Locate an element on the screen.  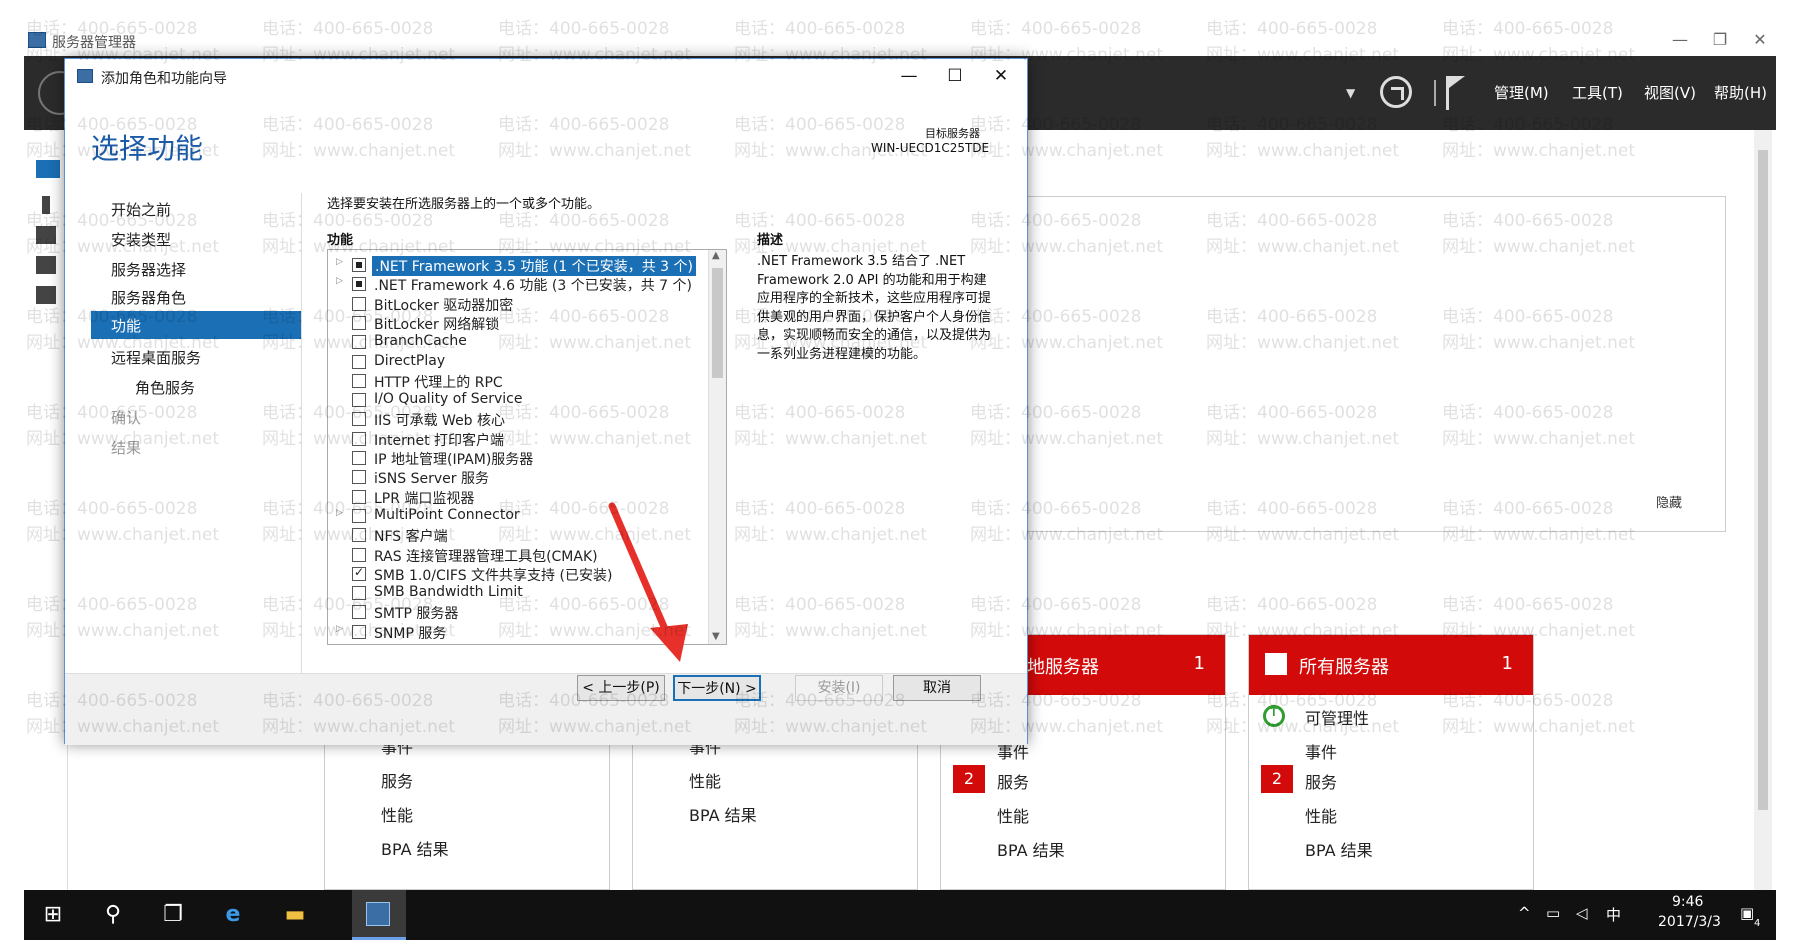
tile-row: 事件 is located at coordinates (1321, 751).